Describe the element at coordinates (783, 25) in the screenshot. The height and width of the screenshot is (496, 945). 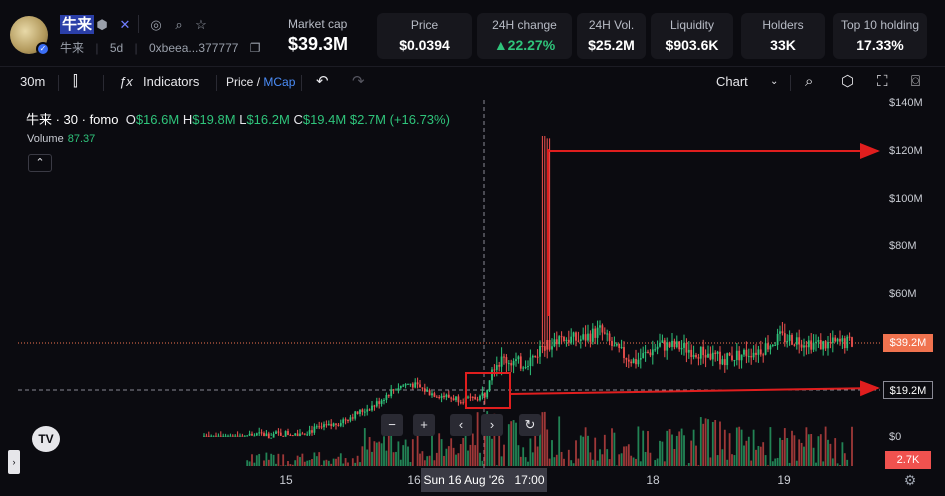
I see `stat-label: Holders` at that location.